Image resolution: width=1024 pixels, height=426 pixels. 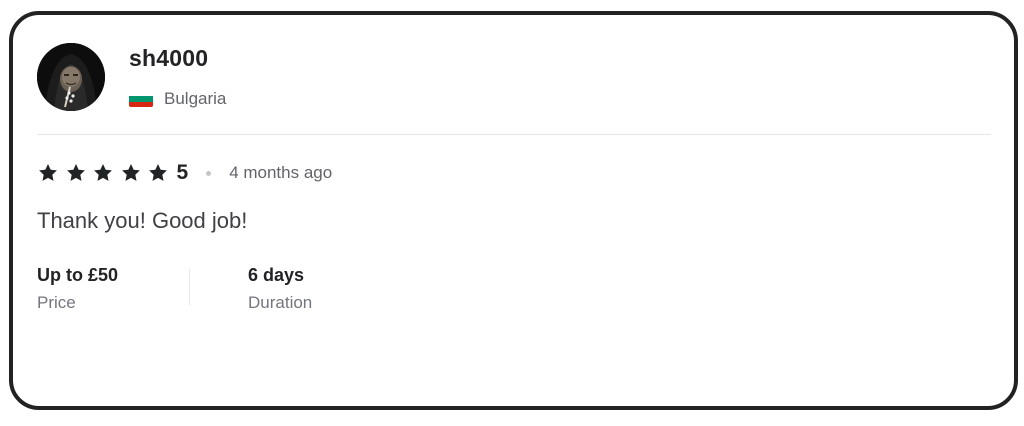 I want to click on review-text: Thank you! Good job!, so click(x=142, y=220).